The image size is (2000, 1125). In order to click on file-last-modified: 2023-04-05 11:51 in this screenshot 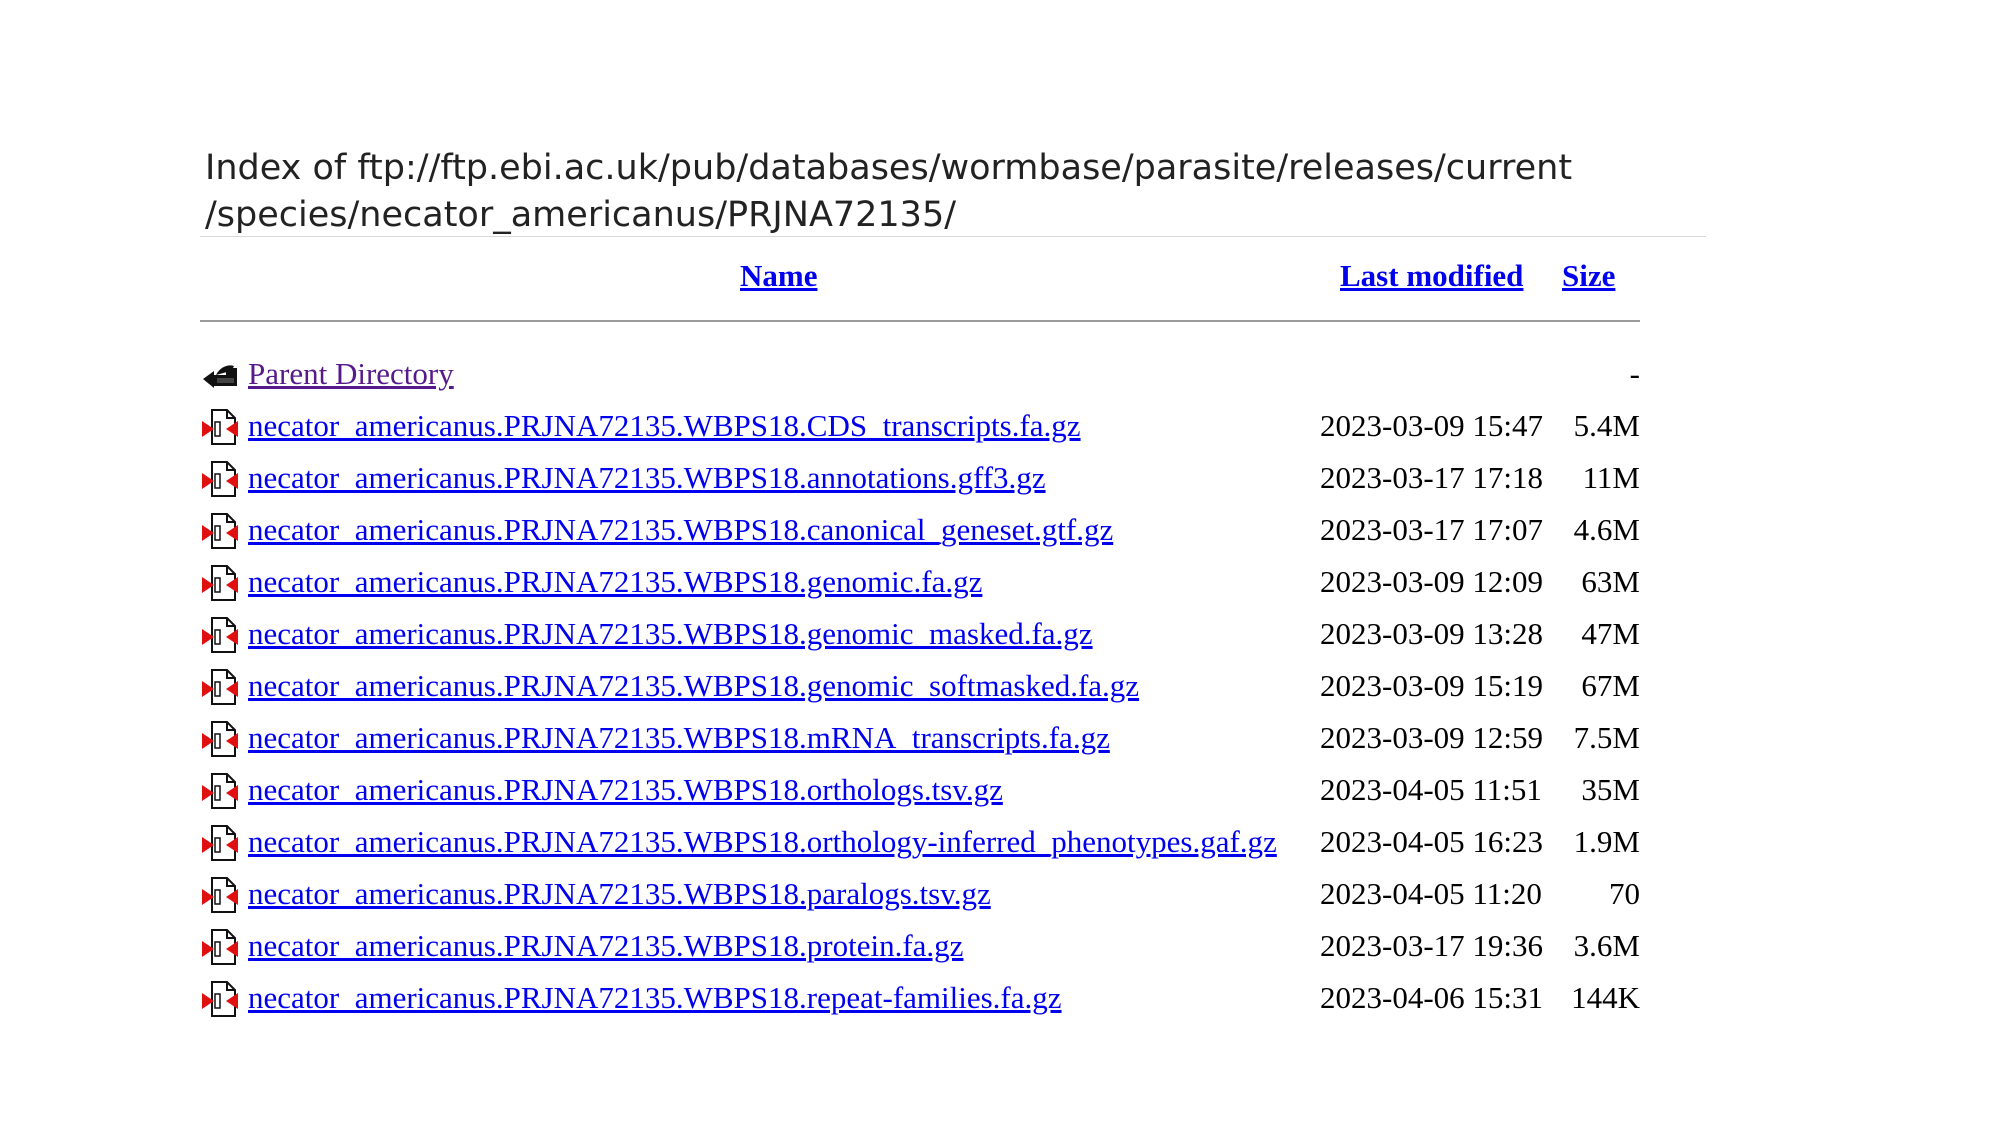, I will do `click(1431, 789)`.